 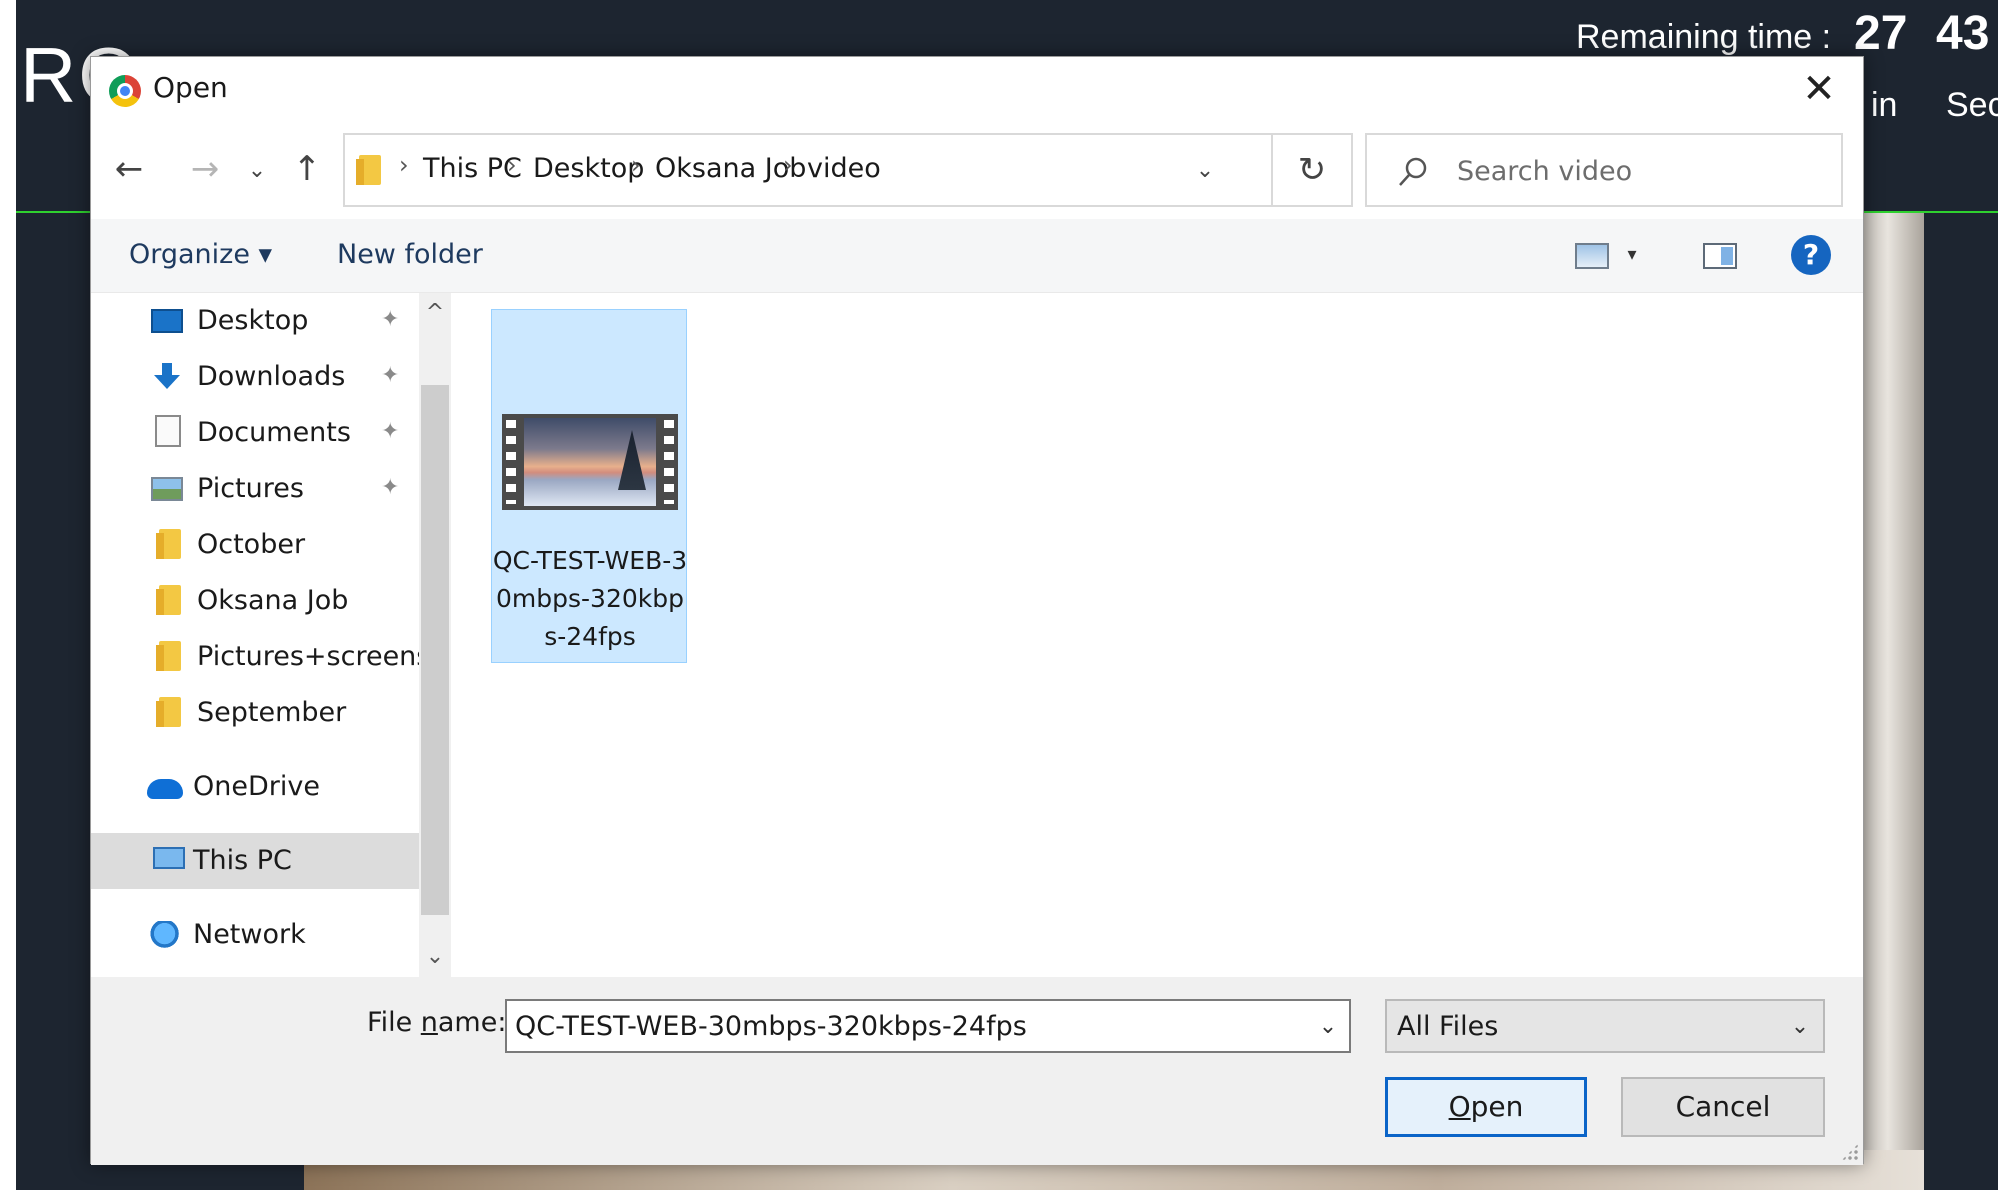 What do you see at coordinates (844, 168) in the screenshot?
I see `breadcrumb-video: video` at bounding box center [844, 168].